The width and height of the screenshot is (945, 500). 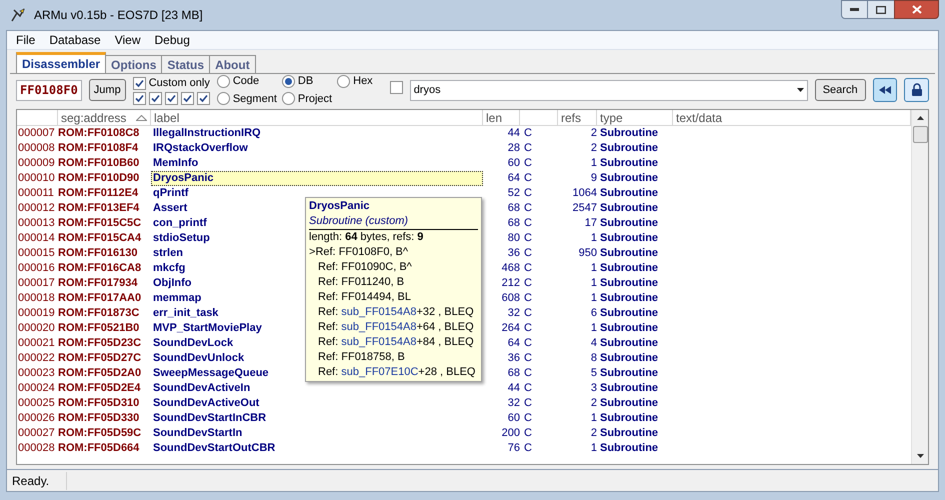 What do you see at coordinates (317, 148) in the screenshot?
I see `label-cell: IRQstackOverflow` at bounding box center [317, 148].